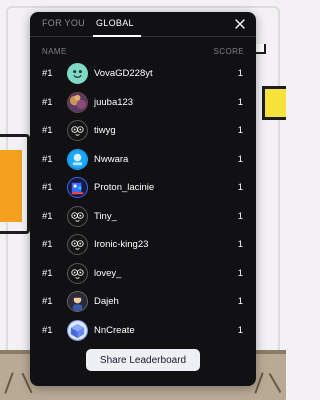  What do you see at coordinates (105, 216) in the screenshot?
I see `username: Tiny_` at bounding box center [105, 216].